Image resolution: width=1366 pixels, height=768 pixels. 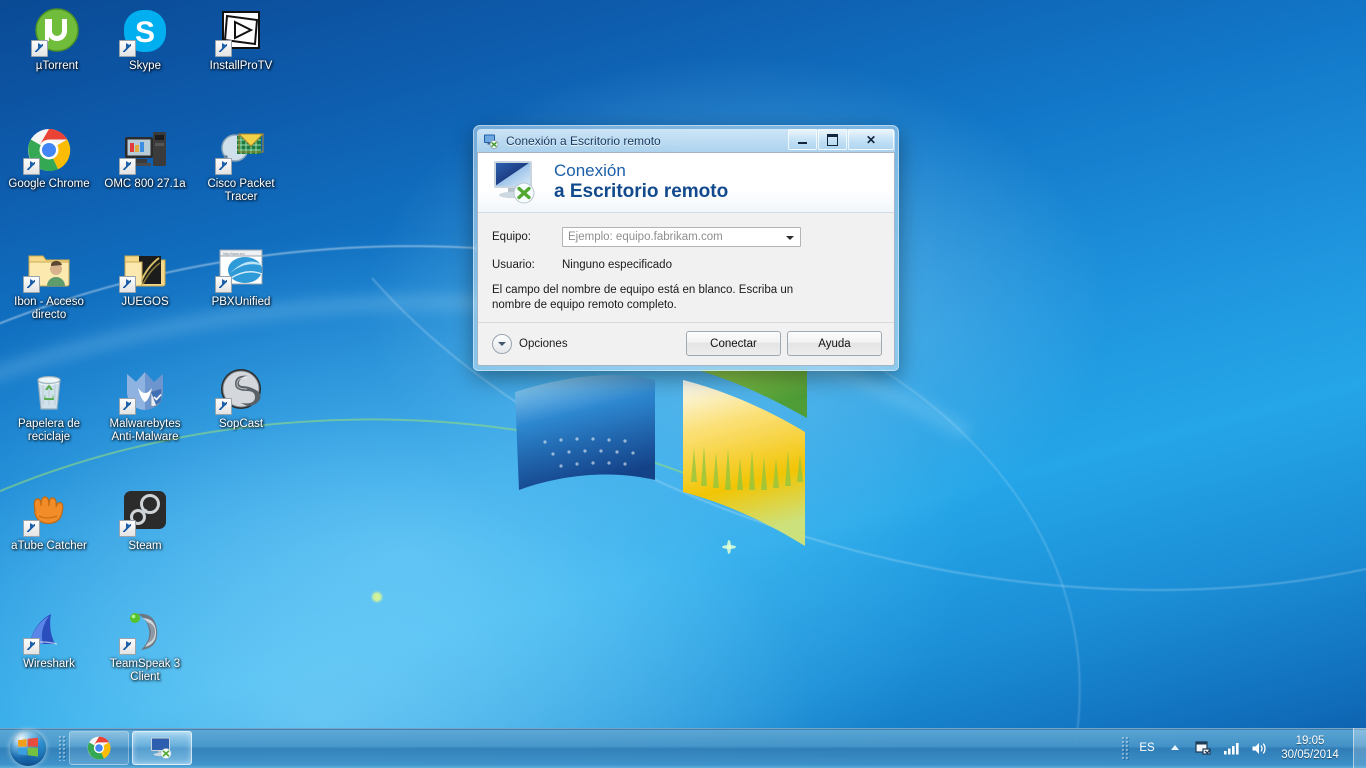 What do you see at coordinates (145, 546) in the screenshot?
I see `desktop-icon-label: Steam` at bounding box center [145, 546].